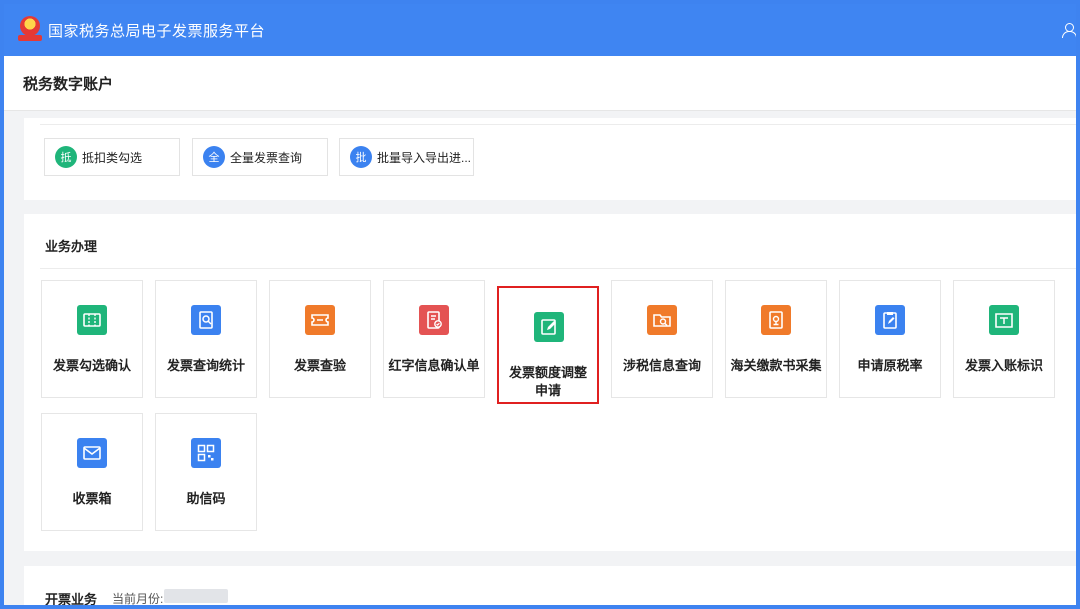 The width and height of the screenshot is (1080, 609). What do you see at coordinates (66, 157) in the screenshot?
I see `shortcut-badge: 抵` at bounding box center [66, 157].